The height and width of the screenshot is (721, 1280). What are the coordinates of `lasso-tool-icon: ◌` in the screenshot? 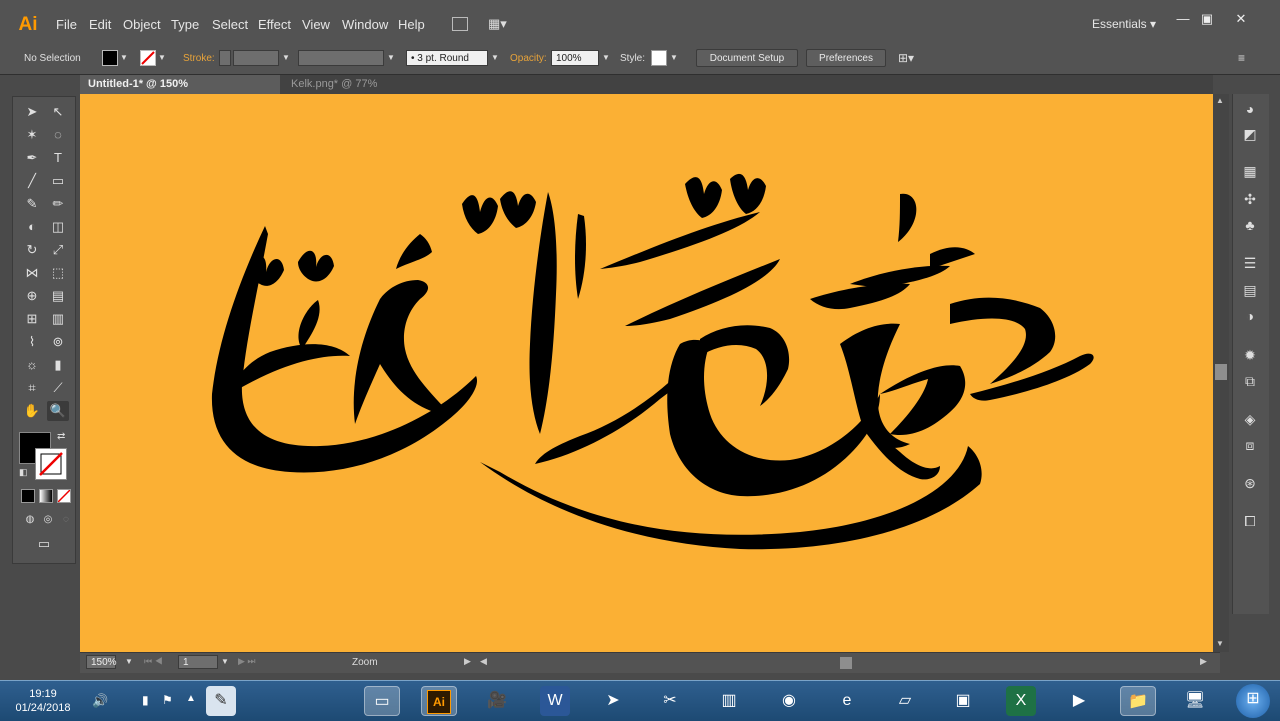 It's located at (58, 135).